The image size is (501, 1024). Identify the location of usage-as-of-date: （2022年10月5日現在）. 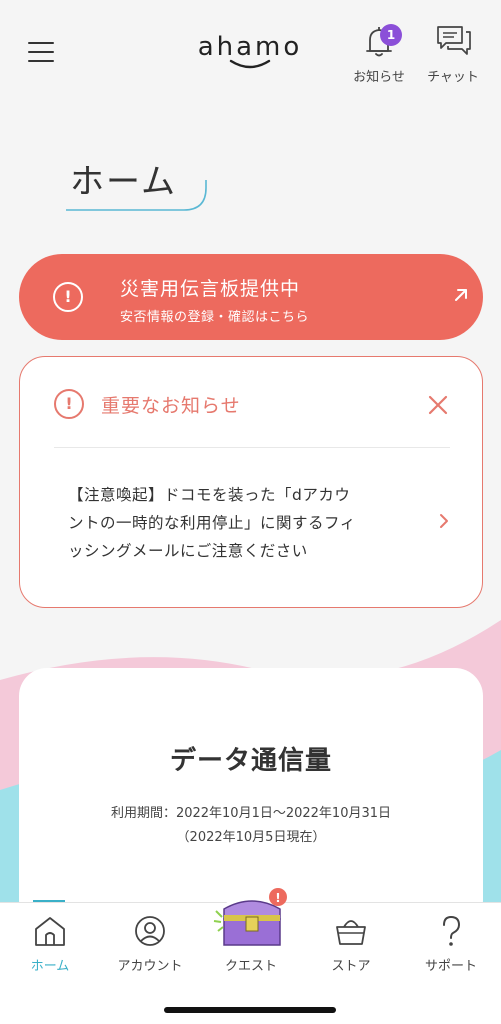
(251, 837).